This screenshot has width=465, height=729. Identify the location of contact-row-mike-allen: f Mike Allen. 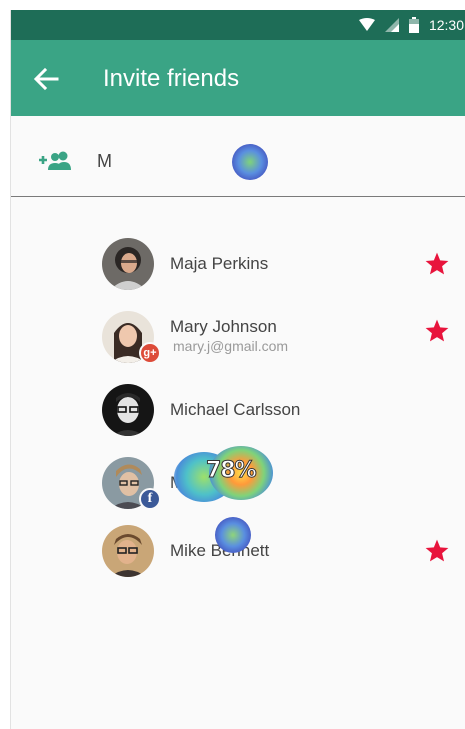
(238, 483).